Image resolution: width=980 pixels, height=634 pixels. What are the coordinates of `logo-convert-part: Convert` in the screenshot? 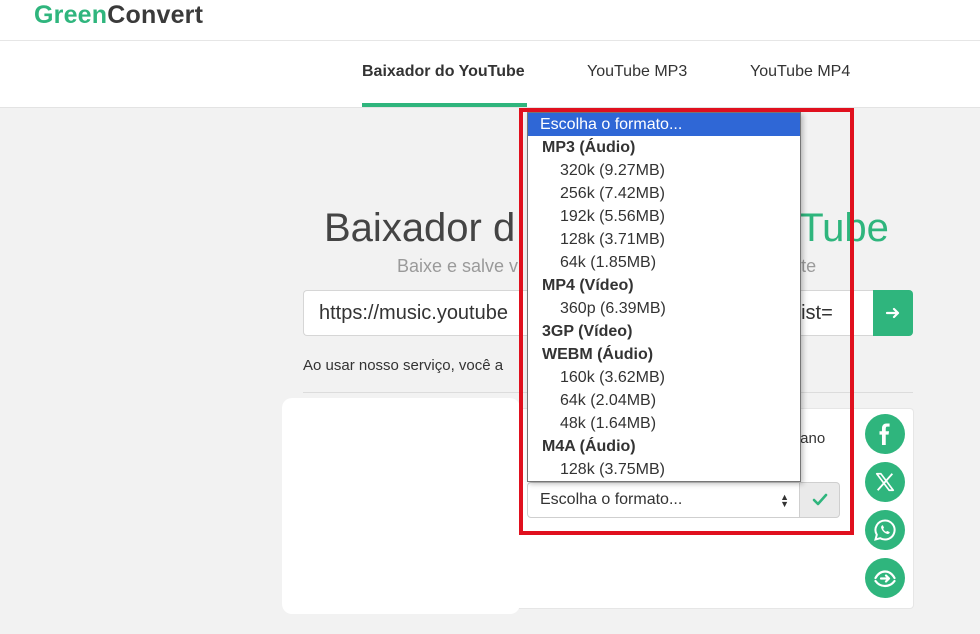 It's located at (155, 15).